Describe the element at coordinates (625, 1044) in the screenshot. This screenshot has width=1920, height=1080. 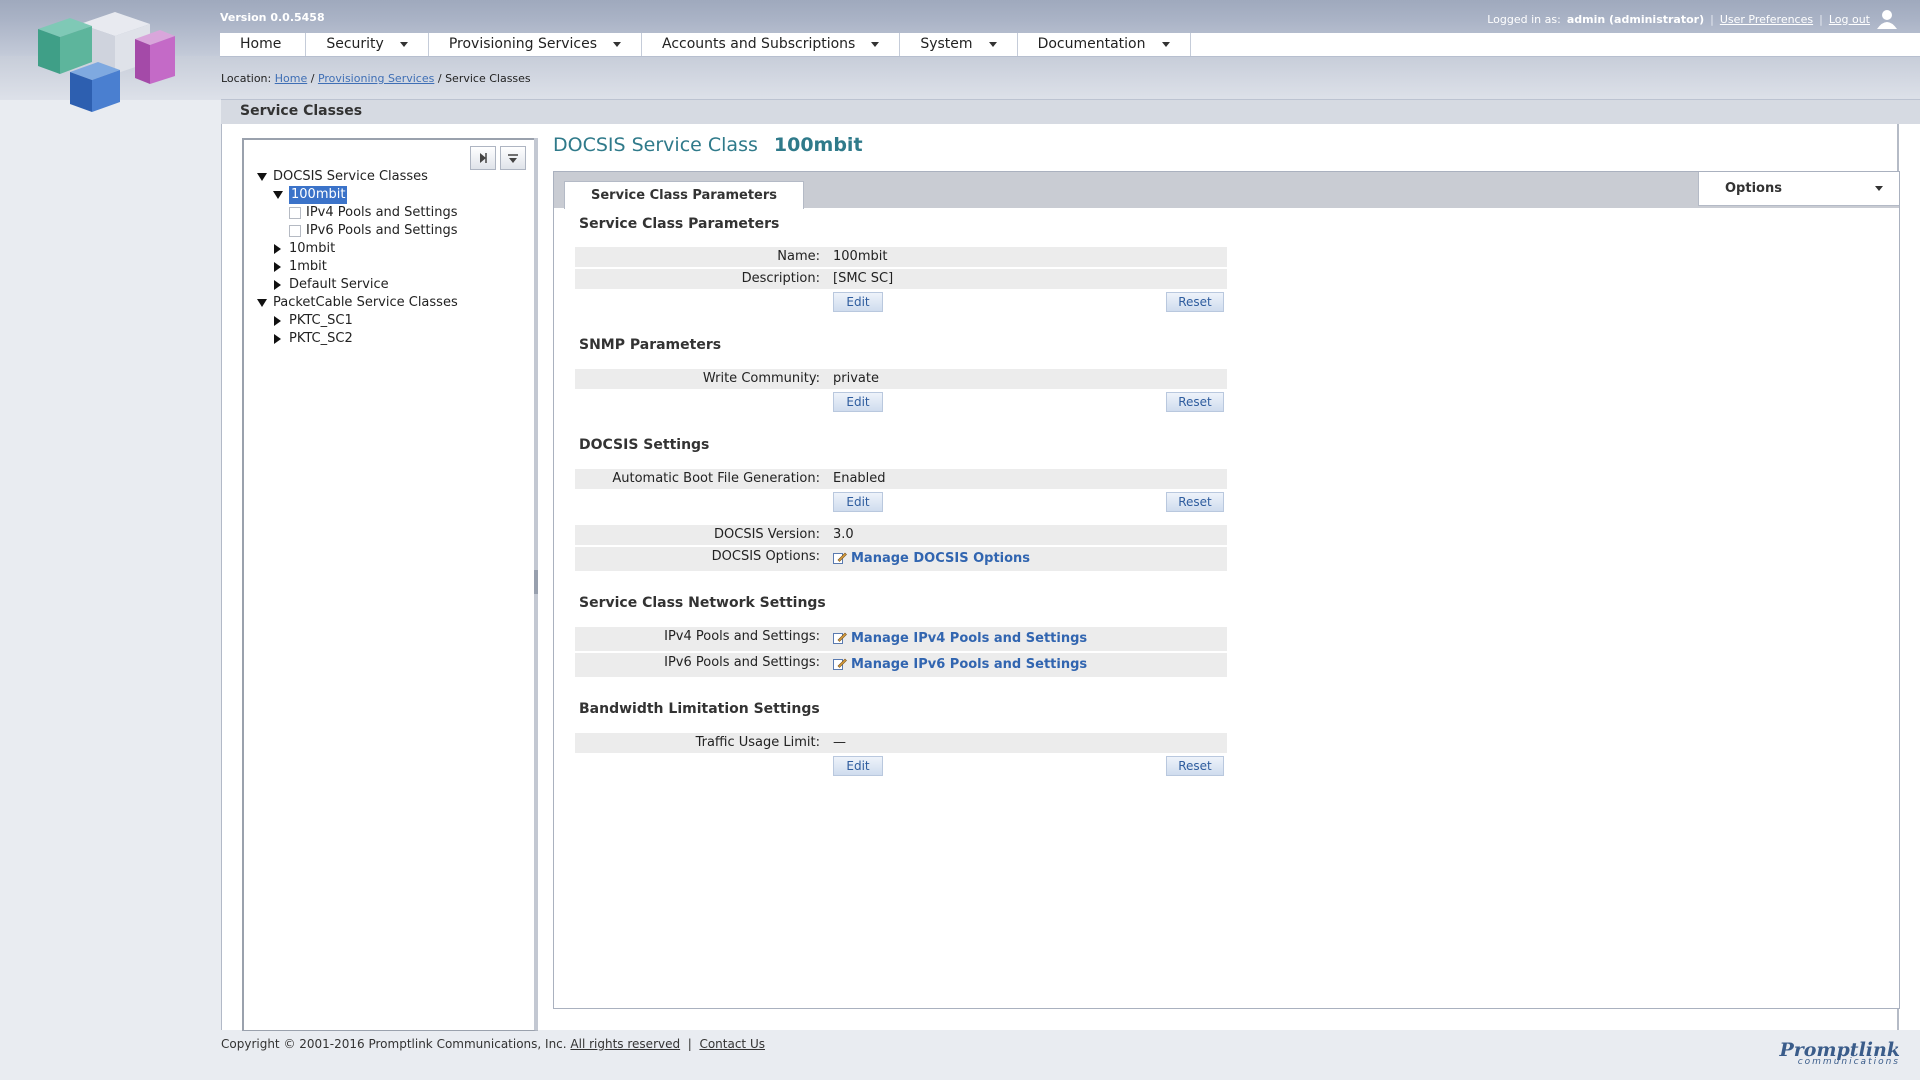
I see `all-rights-link: All rights reserved` at that location.